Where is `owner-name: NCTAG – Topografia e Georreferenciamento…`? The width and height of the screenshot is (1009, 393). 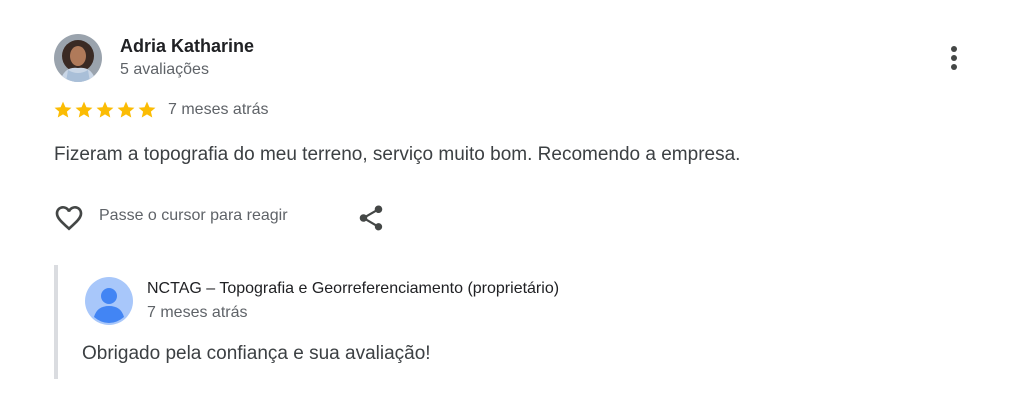
owner-name: NCTAG – Topografia e Georreferenciamento… is located at coordinates (353, 288).